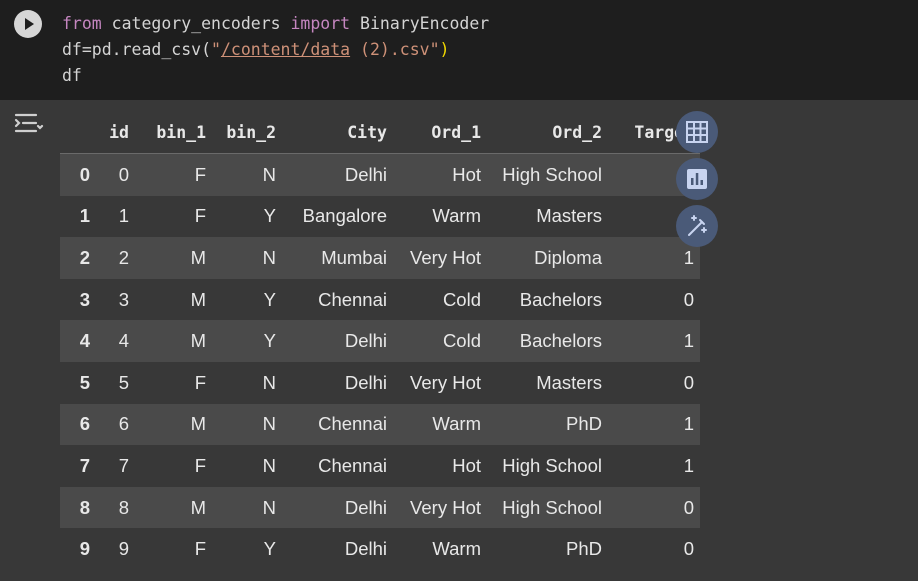  What do you see at coordinates (84, 465) in the screenshot?
I see `cell-index: 7` at bounding box center [84, 465].